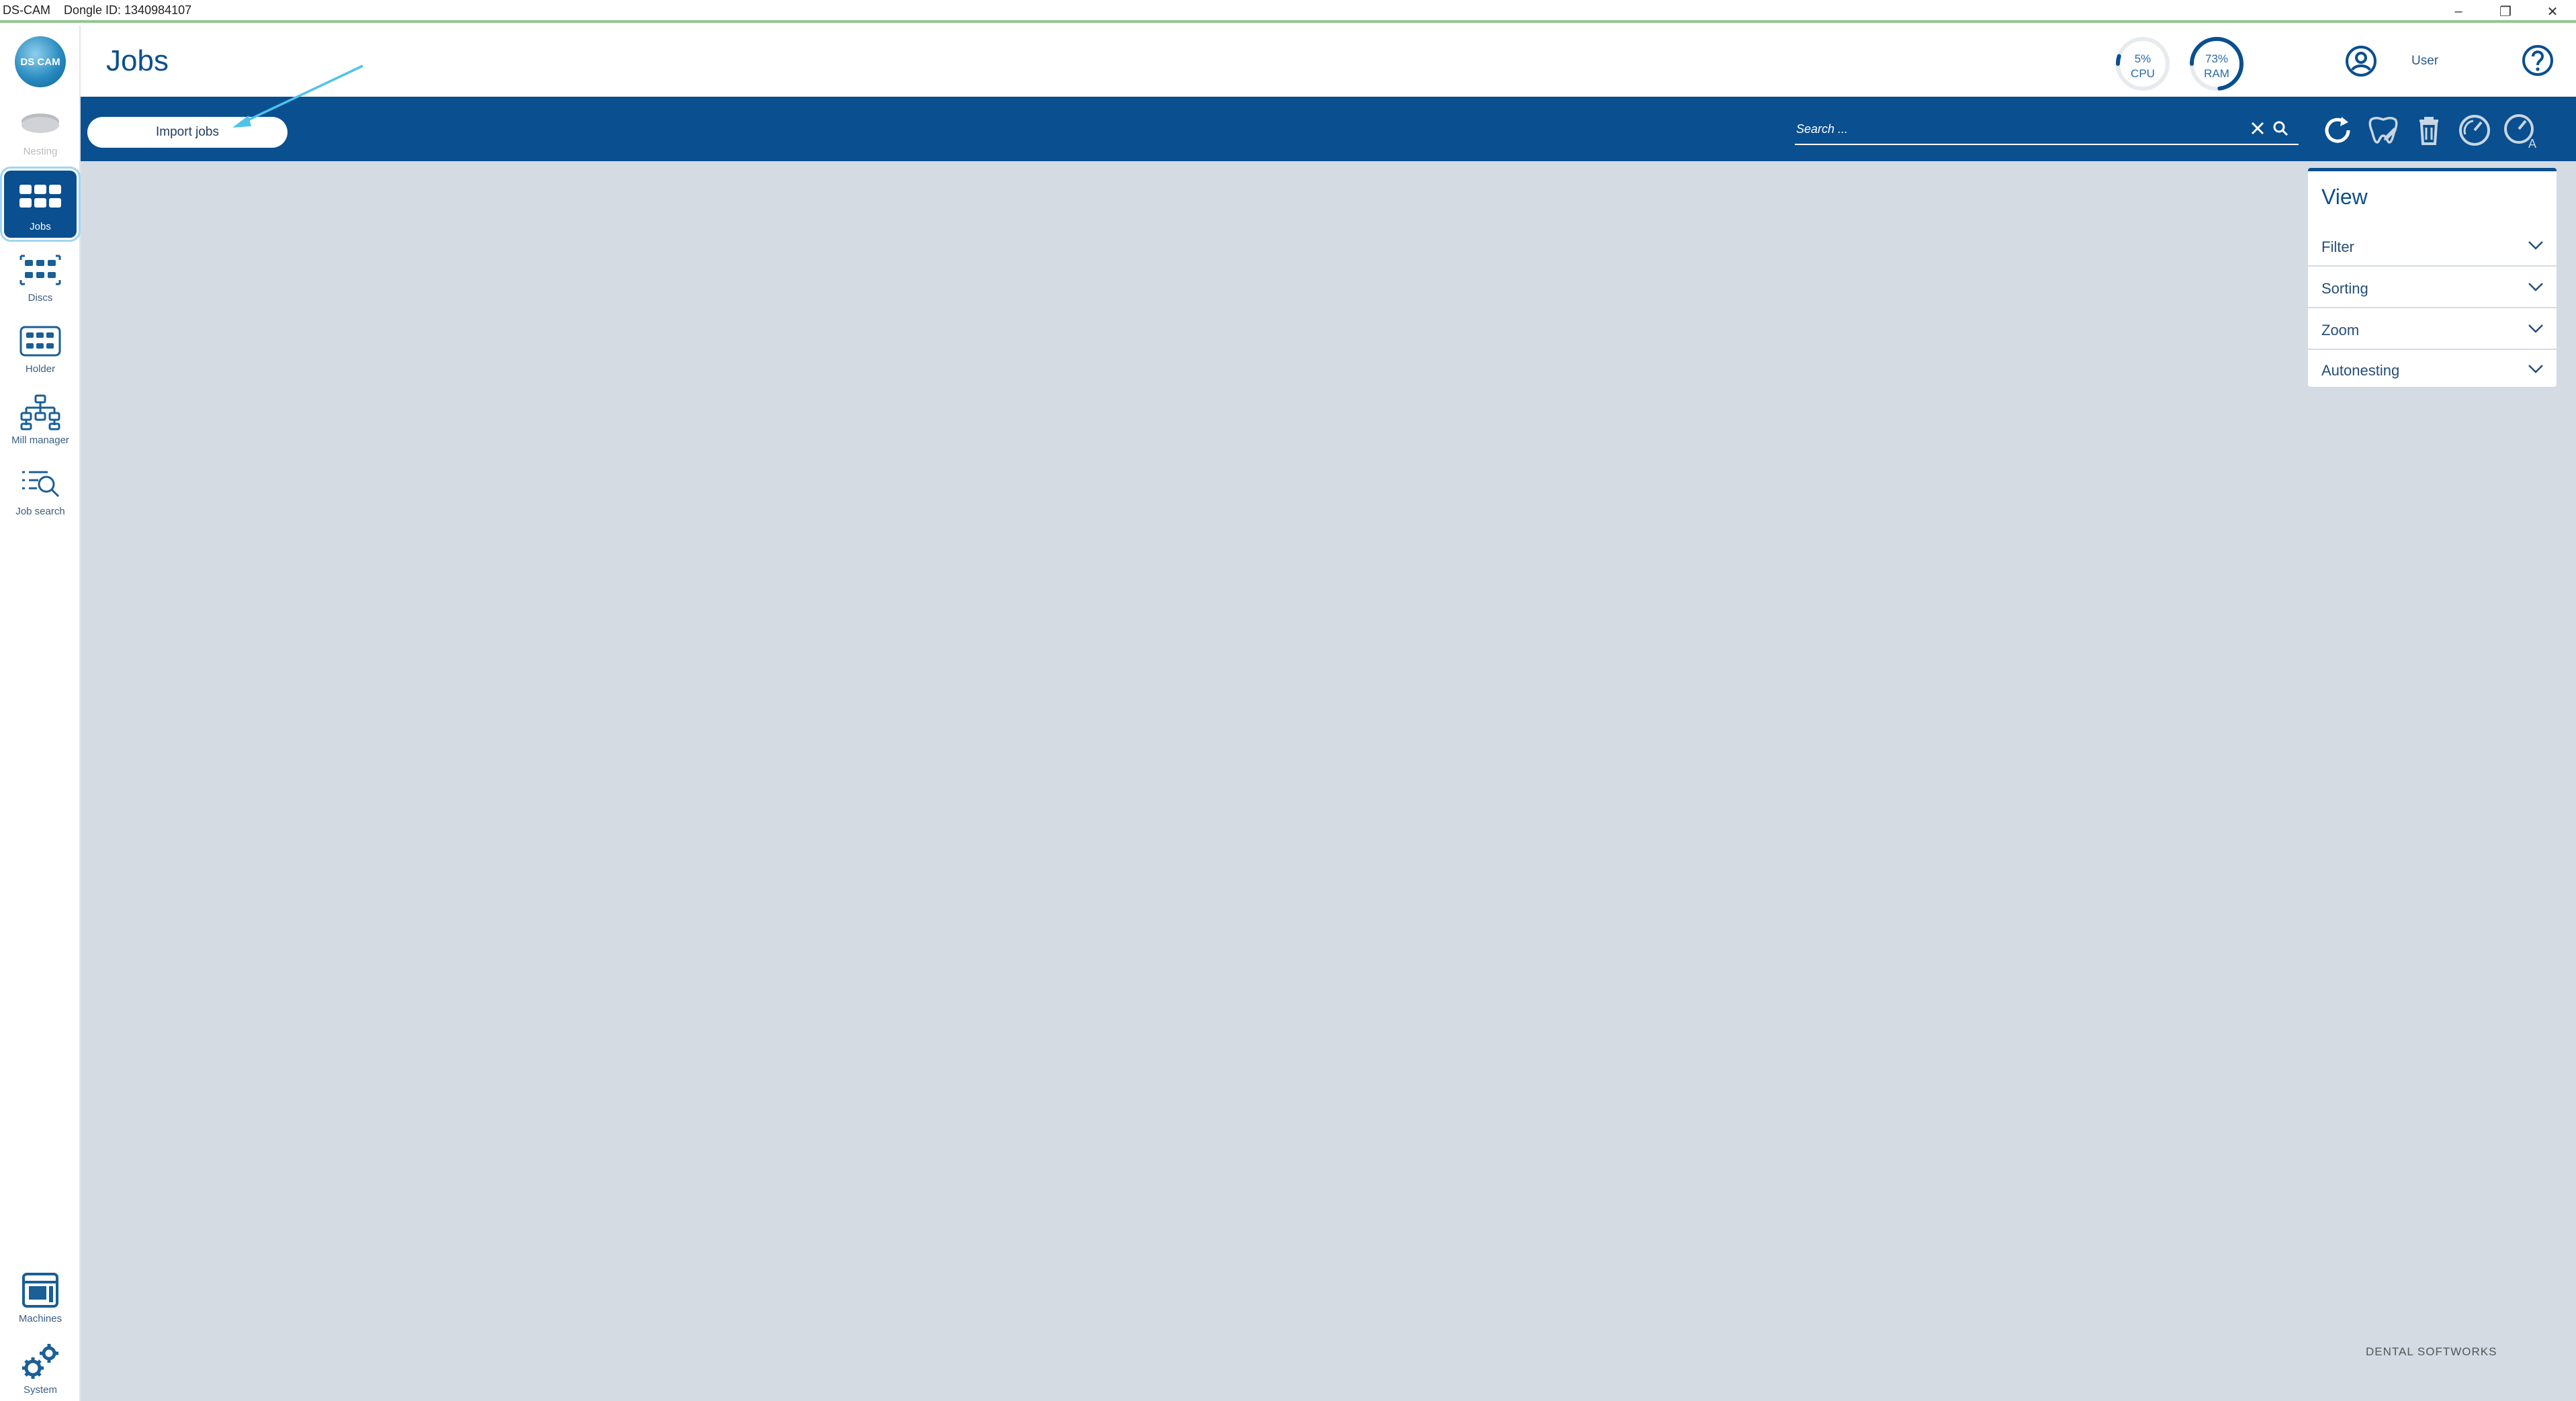  Describe the element at coordinates (2425, 61) in the screenshot. I see `user-name: User` at that location.